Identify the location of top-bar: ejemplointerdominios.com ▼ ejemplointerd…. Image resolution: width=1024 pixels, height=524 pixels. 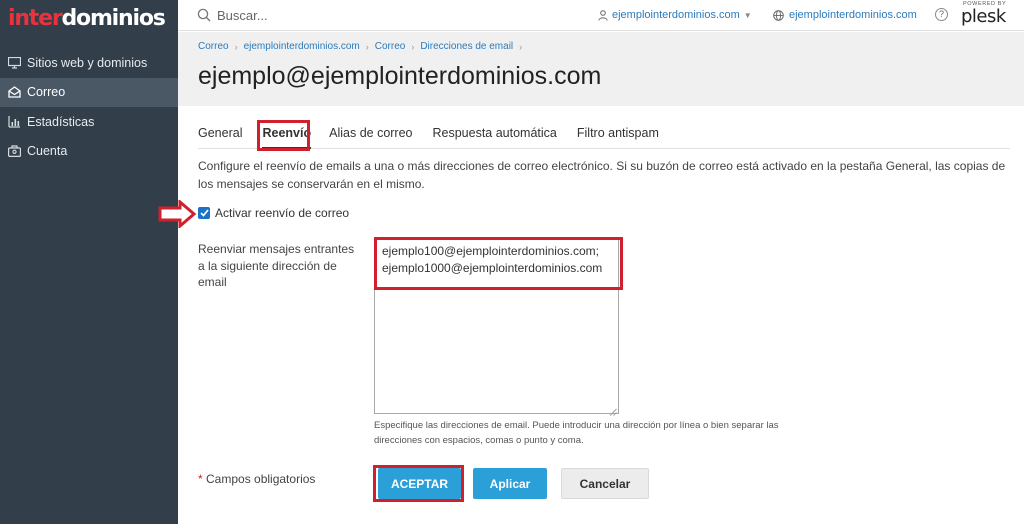
(601, 15).